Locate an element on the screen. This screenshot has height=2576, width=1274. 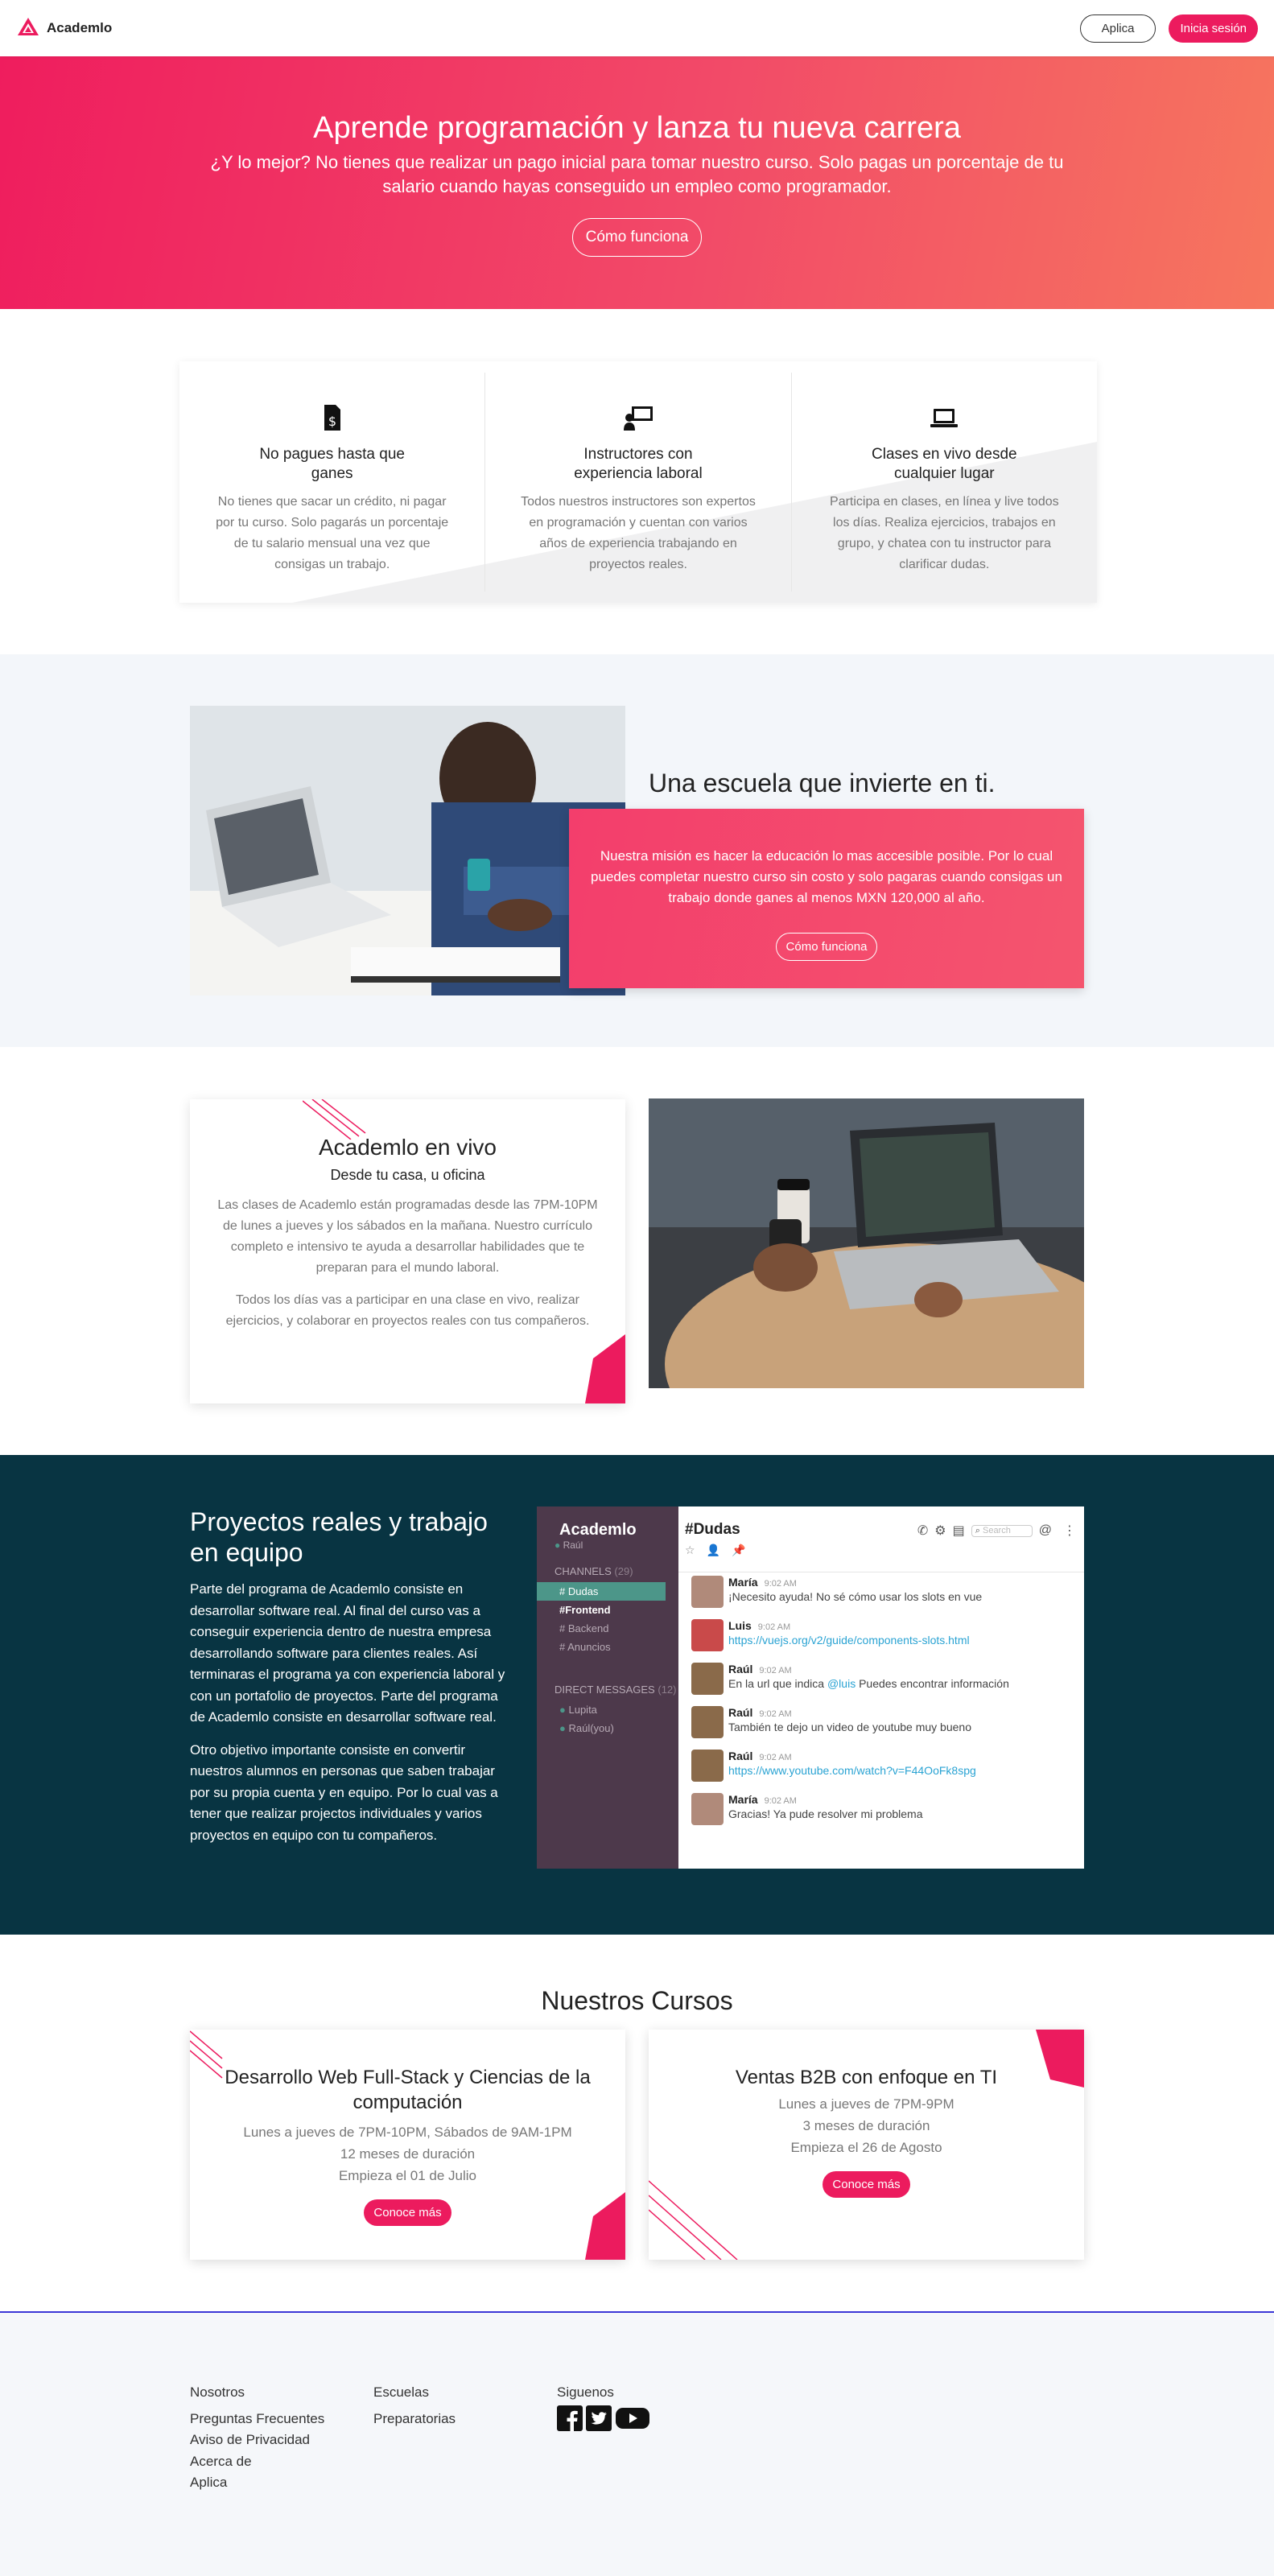
search-icon: ⌕ is located at coordinates (977, 1530).